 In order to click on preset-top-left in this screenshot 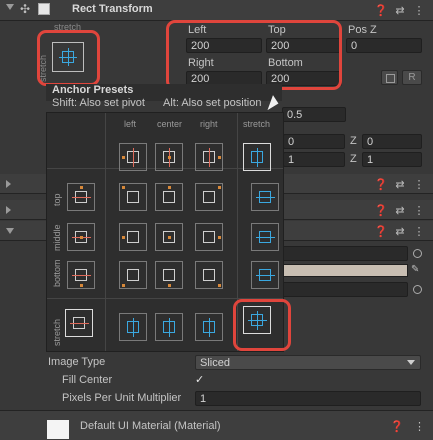, I will do `click(133, 197)`.